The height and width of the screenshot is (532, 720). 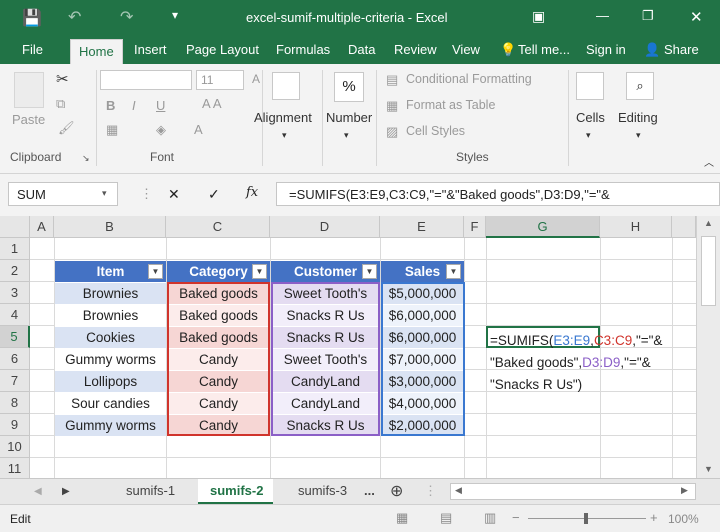 I want to click on row-header-1: 1, so click(x=15, y=249).